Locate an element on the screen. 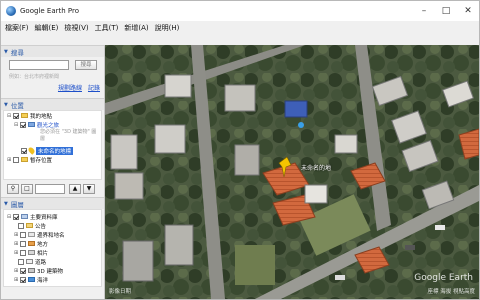  layer-label: 3D 建築物 is located at coordinates (50, 271).